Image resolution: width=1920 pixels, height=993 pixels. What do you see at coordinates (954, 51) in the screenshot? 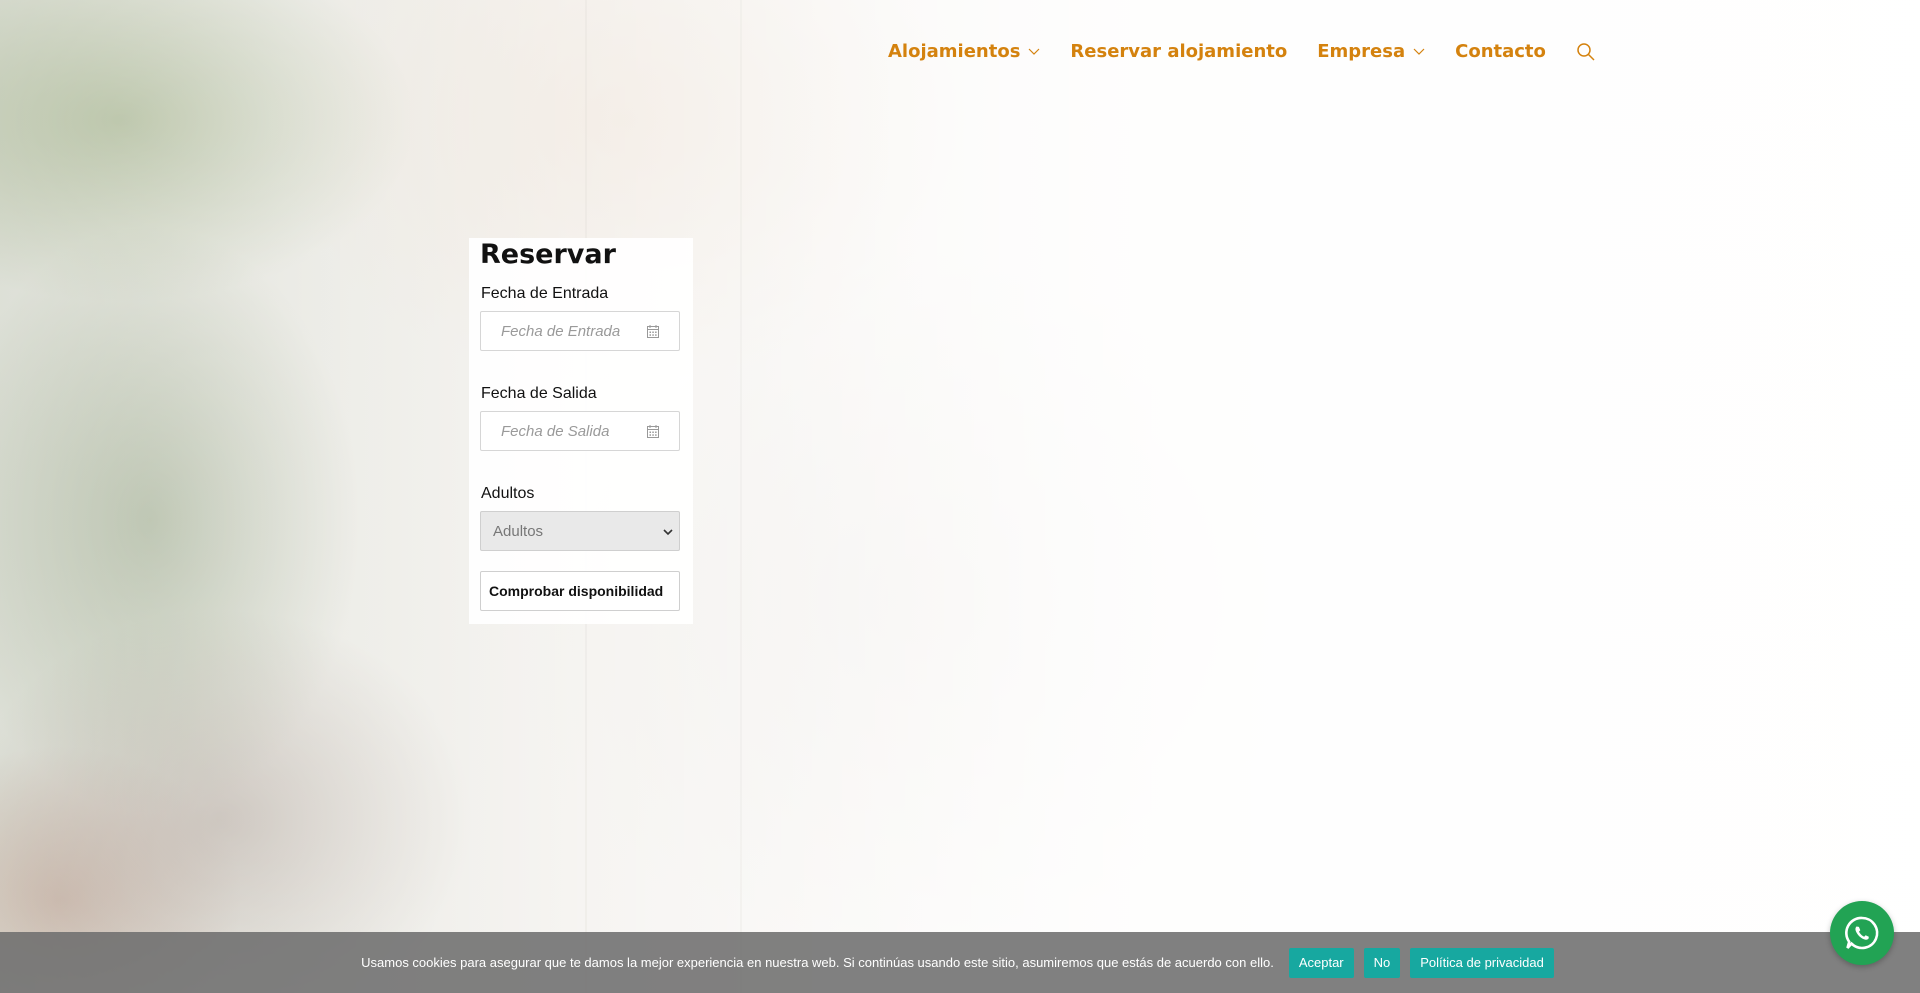
I see `nav-item-label: Alojamientos` at bounding box center [954, 51].